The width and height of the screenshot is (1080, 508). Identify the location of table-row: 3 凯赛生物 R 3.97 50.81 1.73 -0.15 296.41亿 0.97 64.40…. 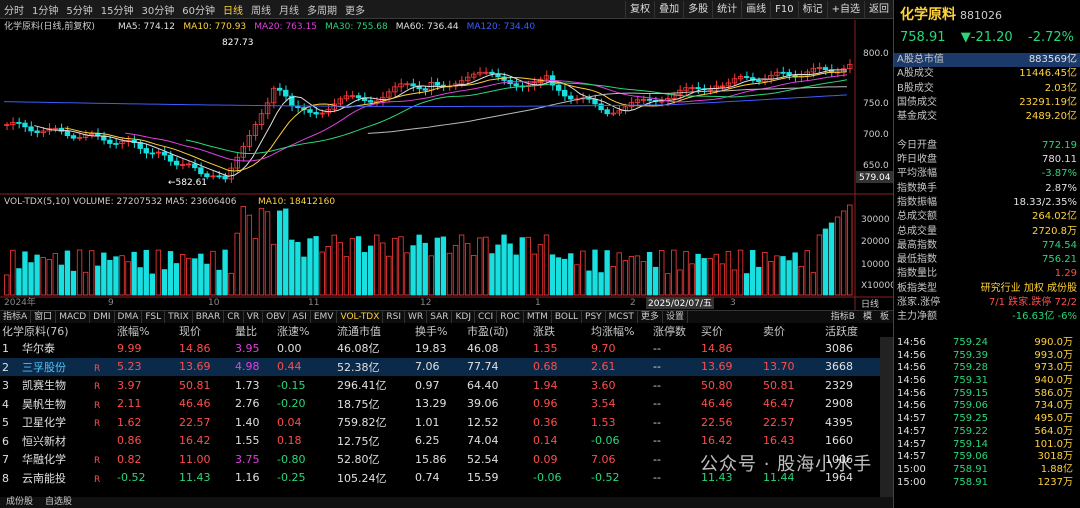
(440, 385).